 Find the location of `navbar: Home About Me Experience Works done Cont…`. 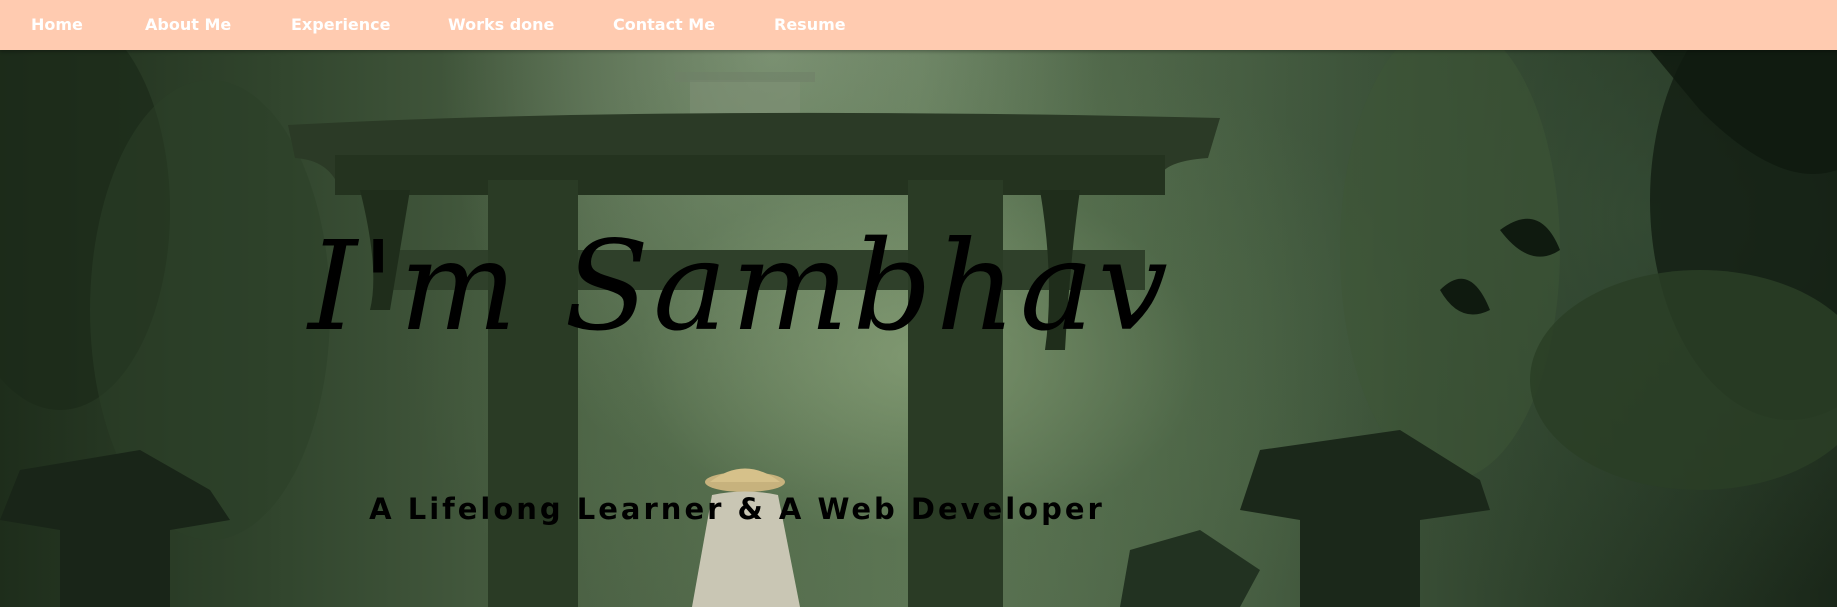

navbar: Home About Me Experience Works done Cont… is located at coordinates (918, 25).